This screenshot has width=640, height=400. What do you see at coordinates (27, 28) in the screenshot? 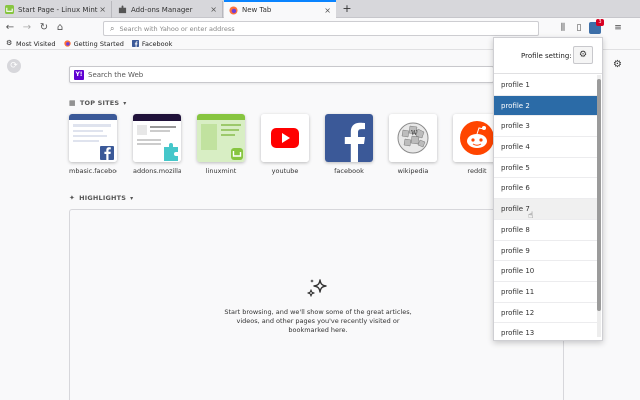
I see `forward-button: →` at bounding box center [27, 28].